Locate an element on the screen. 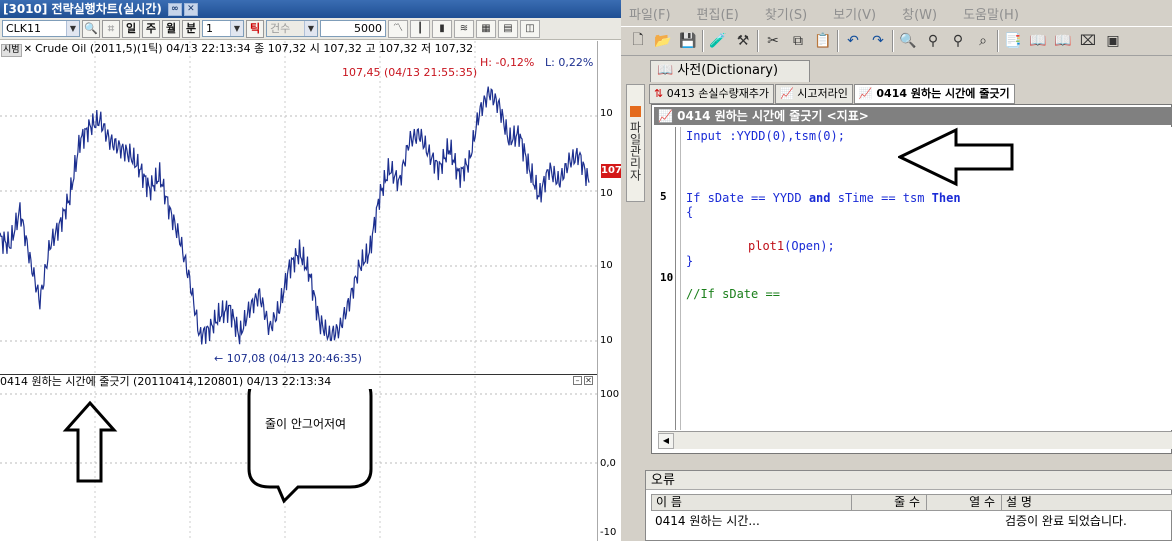 The height and width of the screenshot is (541, 1172). annotation-overlay is located at coordinates (217, 446).